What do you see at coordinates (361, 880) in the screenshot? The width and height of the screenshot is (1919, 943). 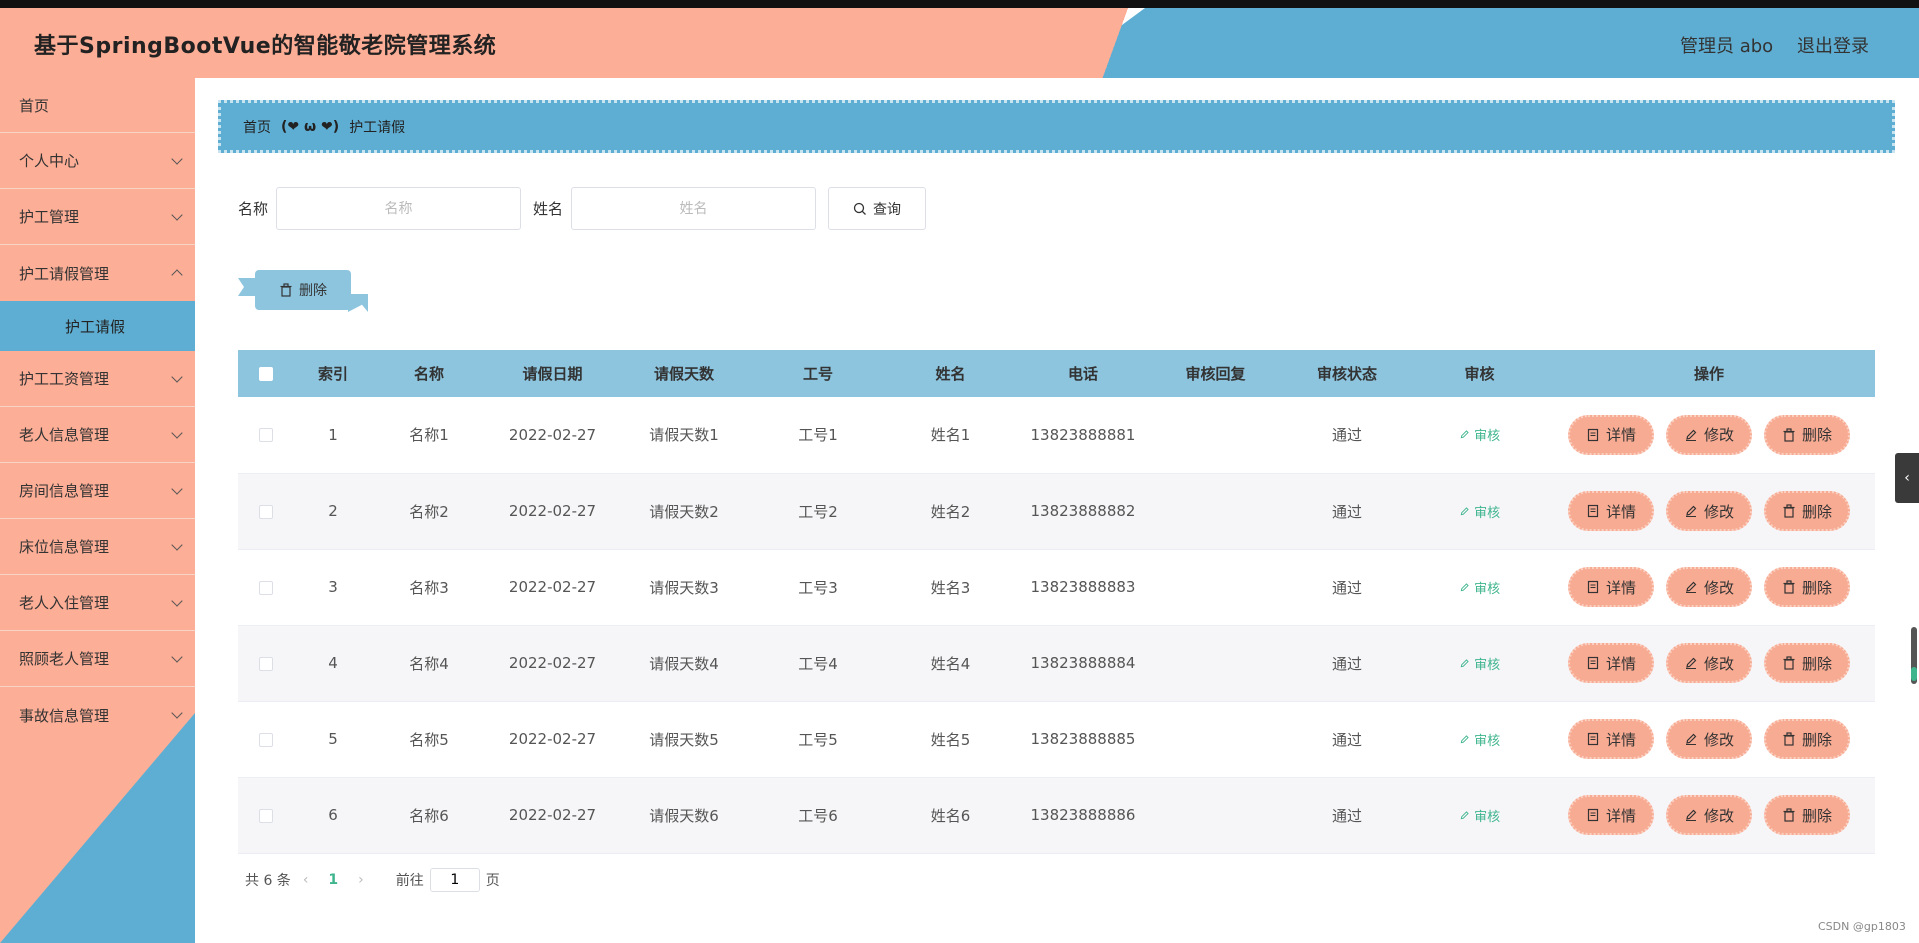 I see `next-page-icon: ›` at bounding box center [361, 880].